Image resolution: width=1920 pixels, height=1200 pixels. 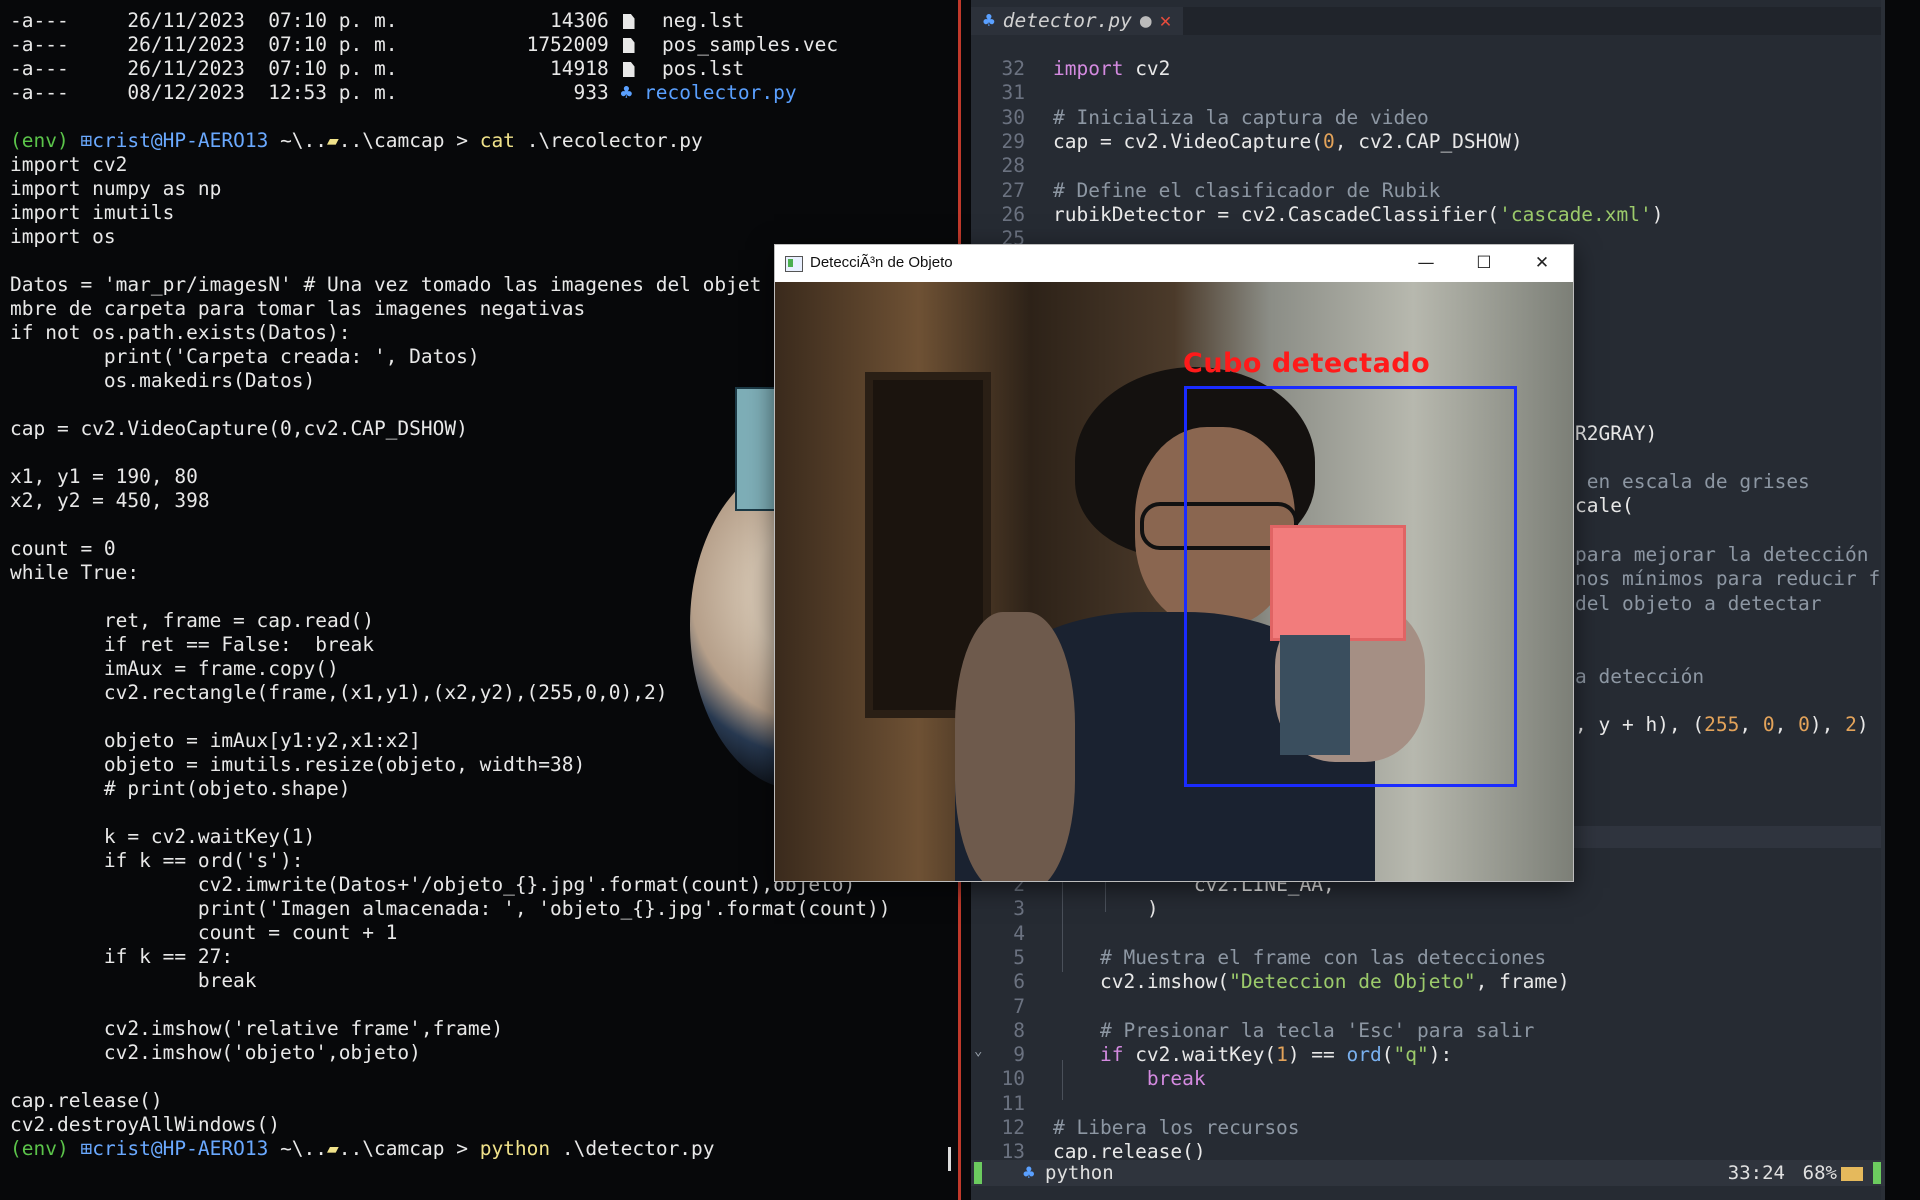 I want to click on path: ..\camcap, so click(x=391, y=140).